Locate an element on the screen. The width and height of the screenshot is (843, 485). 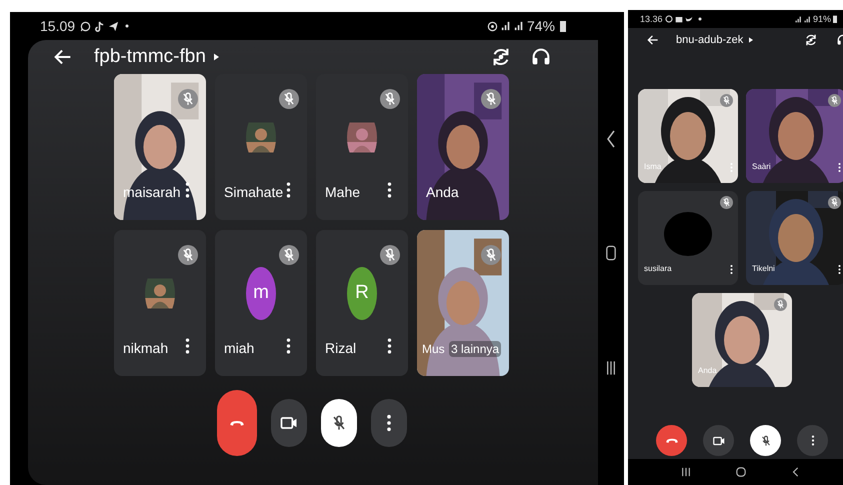
avatar: R is located at coordinates (362, 293).